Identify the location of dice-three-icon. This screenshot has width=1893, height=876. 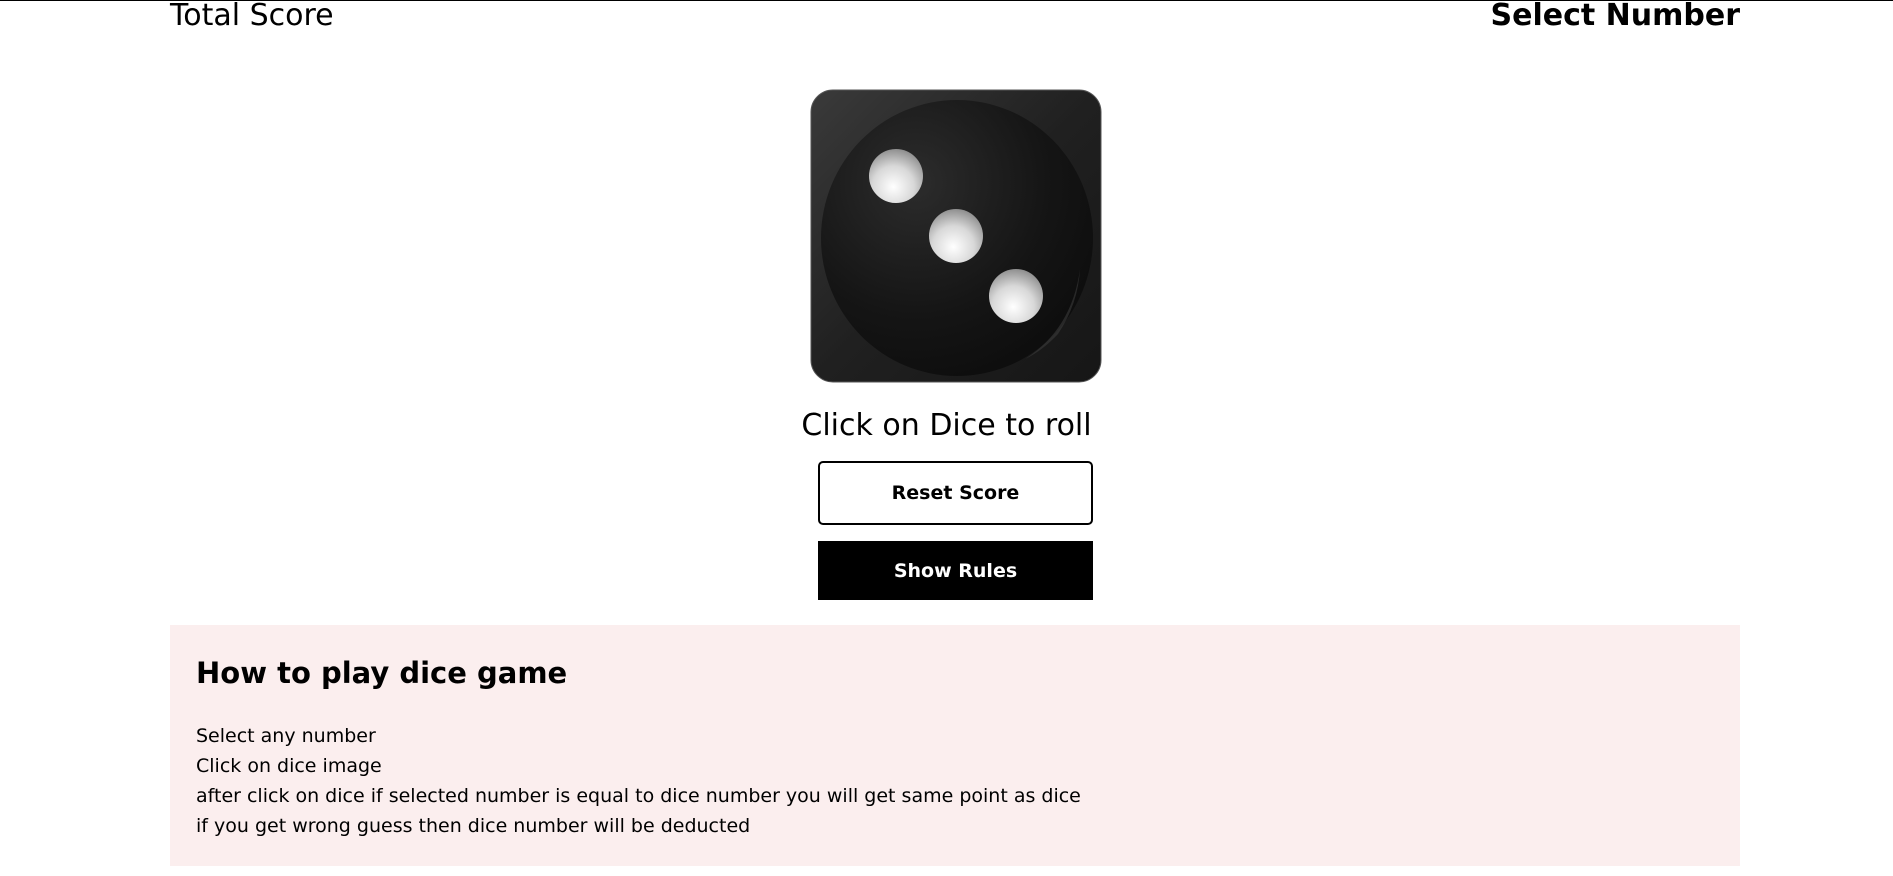
(956, 236).